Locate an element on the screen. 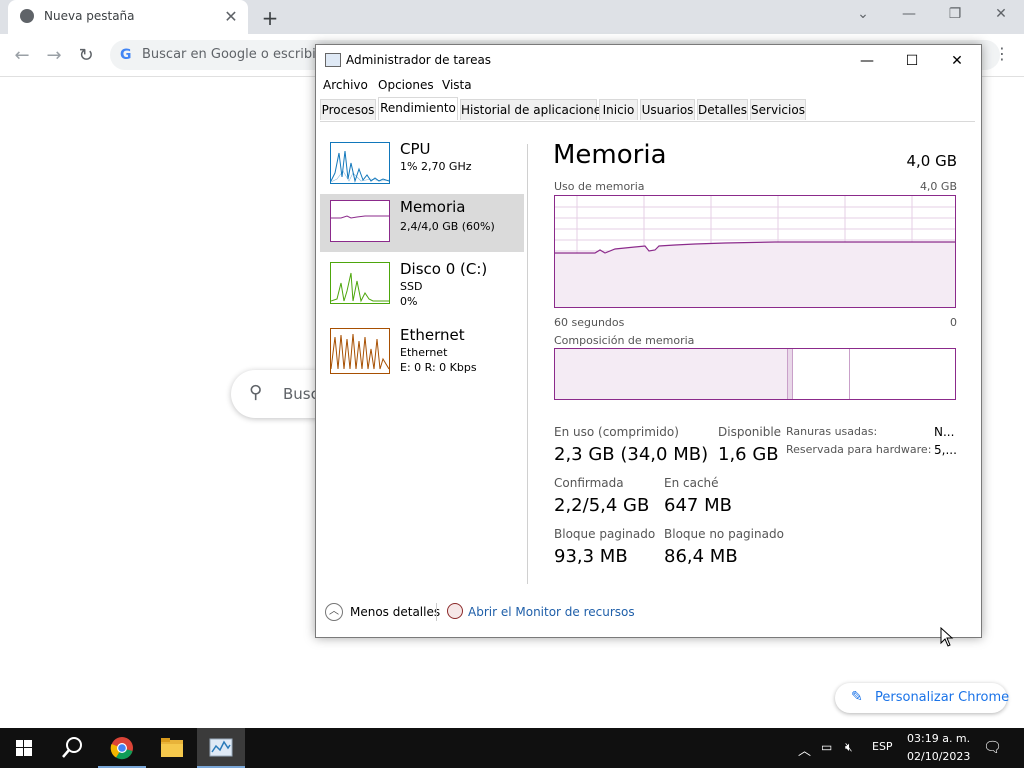  menu-vista: Vista is located at coordinates (457, 85).